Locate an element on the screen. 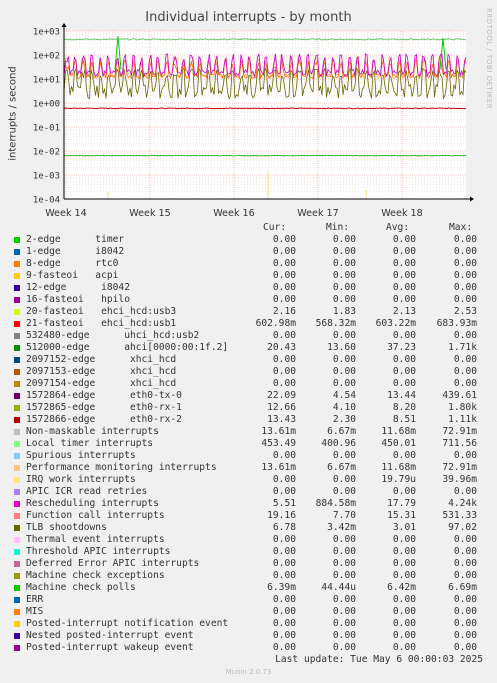  legend-max: 1.71k is located at coordinates (462, 347).